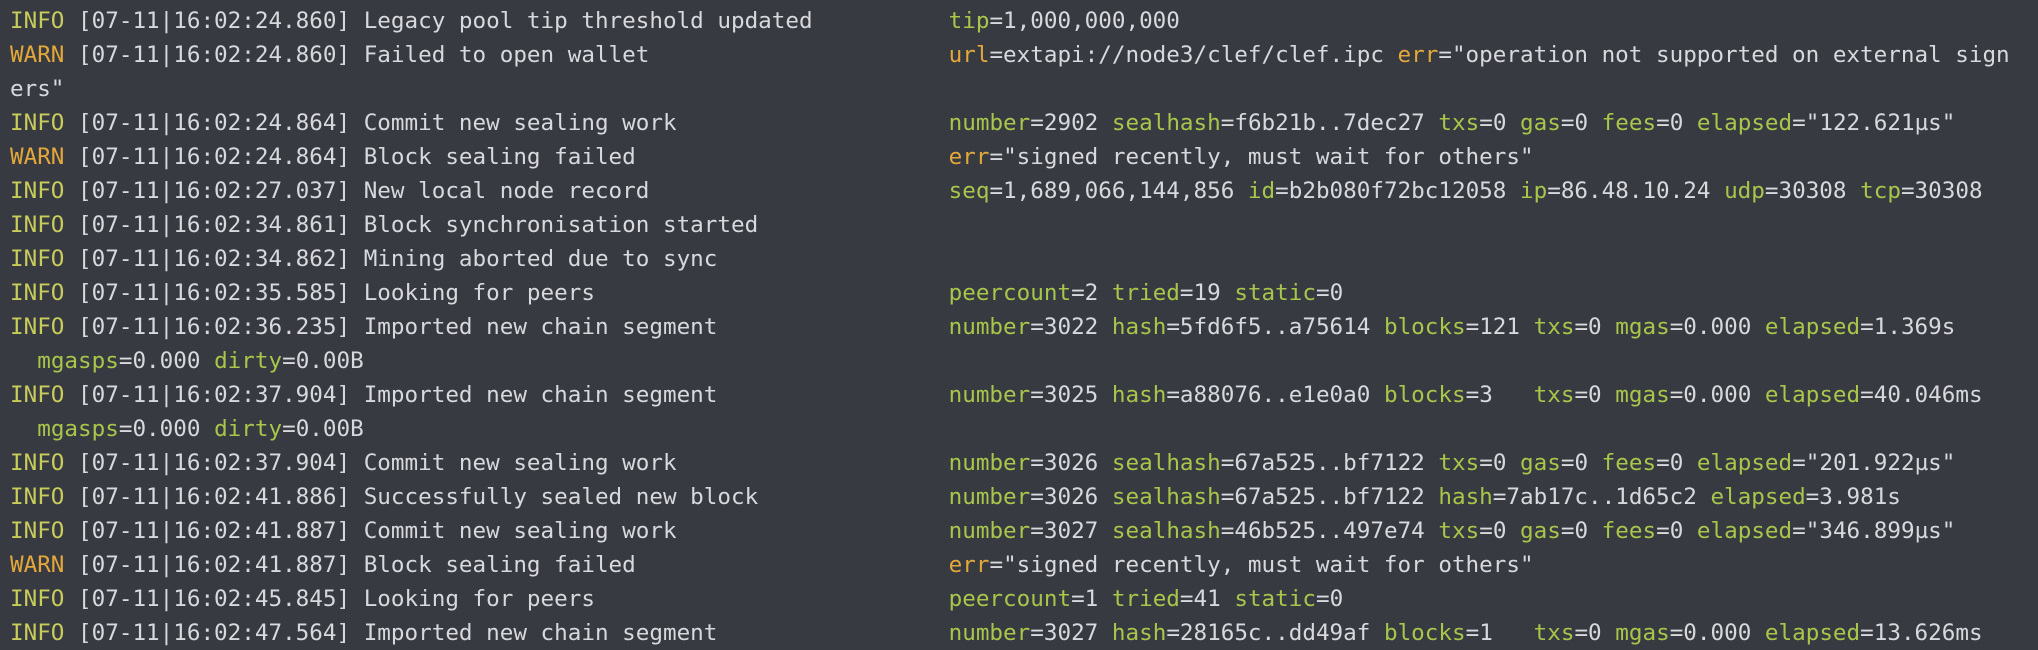 This screenshot has width=2038, height=650. What do you see at coordinates (1914, 327) in the screenshot?
I see `field-value: 1.369s` at bounding box center [1914, 327].